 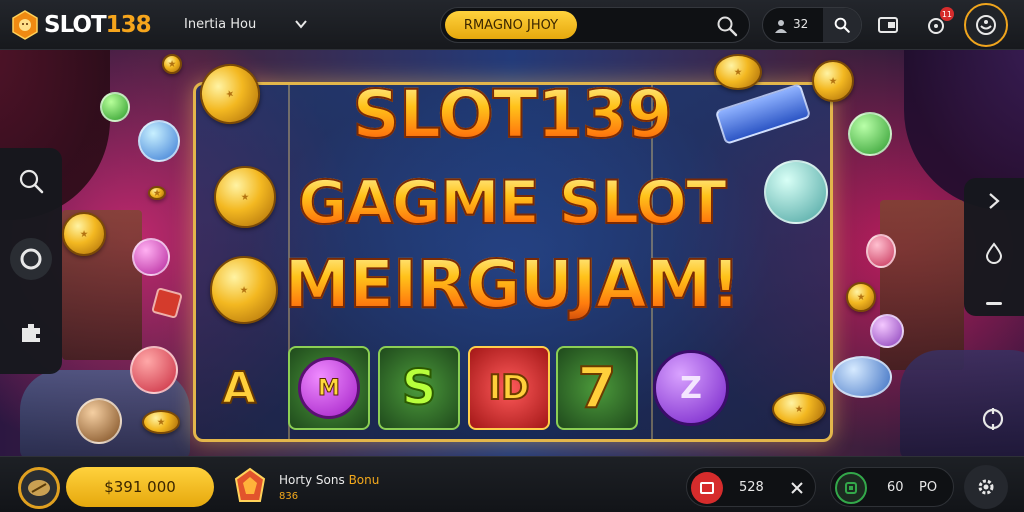 I want to click on right-toolbar, so click(x=994, y=247).